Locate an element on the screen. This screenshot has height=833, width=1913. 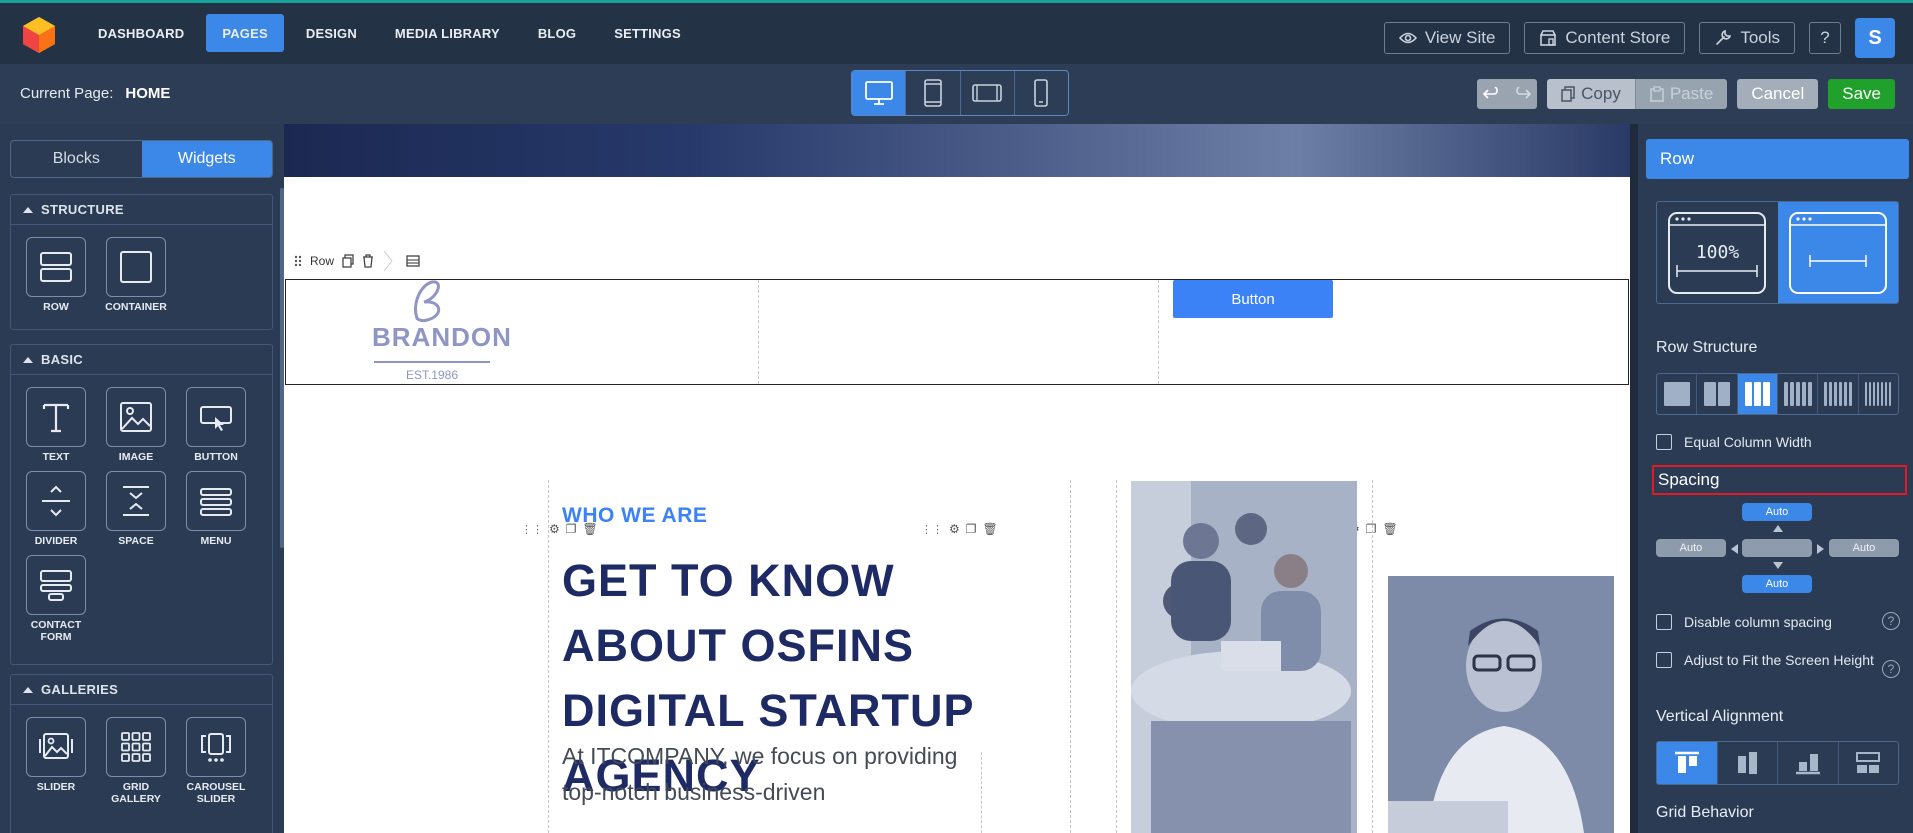
undo-button is located at coordinates (1492, 94).